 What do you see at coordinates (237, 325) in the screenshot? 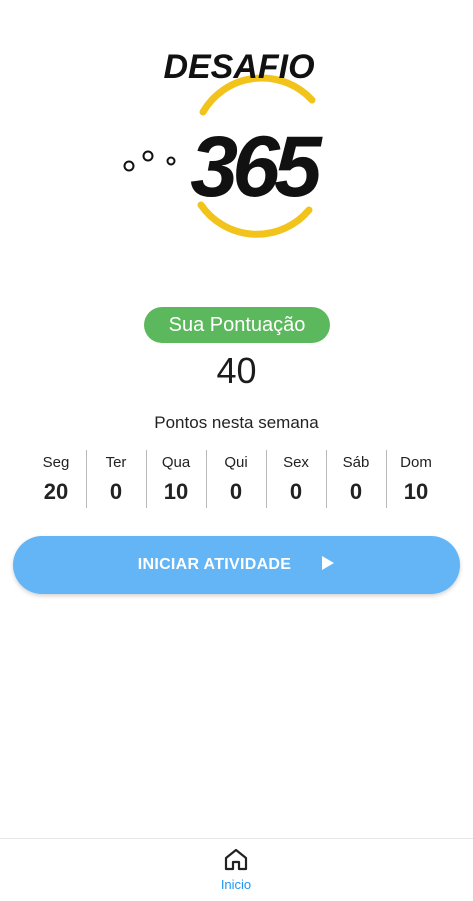
I see `score-label-badge: Sua Pontuação` at bounding box center [237, 325].